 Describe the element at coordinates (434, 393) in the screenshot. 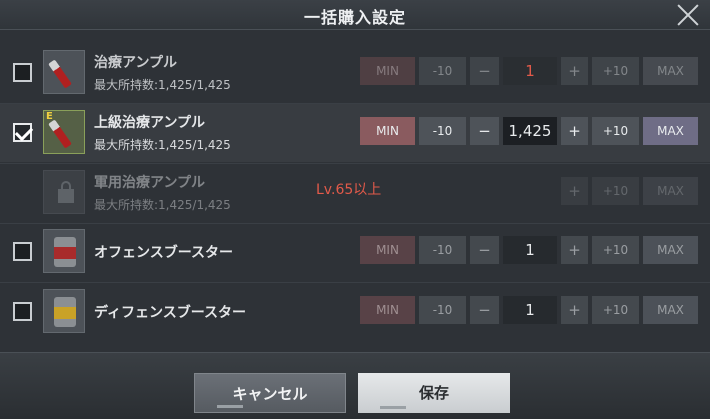

I see `save-button: 保存` at that location.